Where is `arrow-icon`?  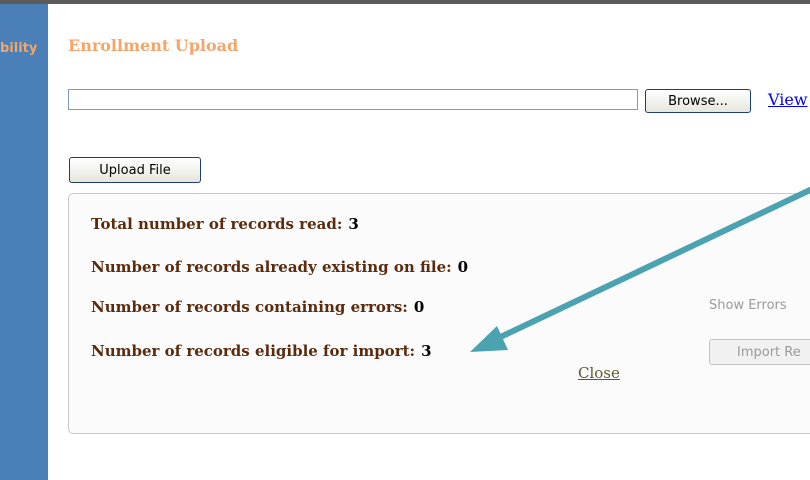 arrow-icon is located at coordinates (640, 269).